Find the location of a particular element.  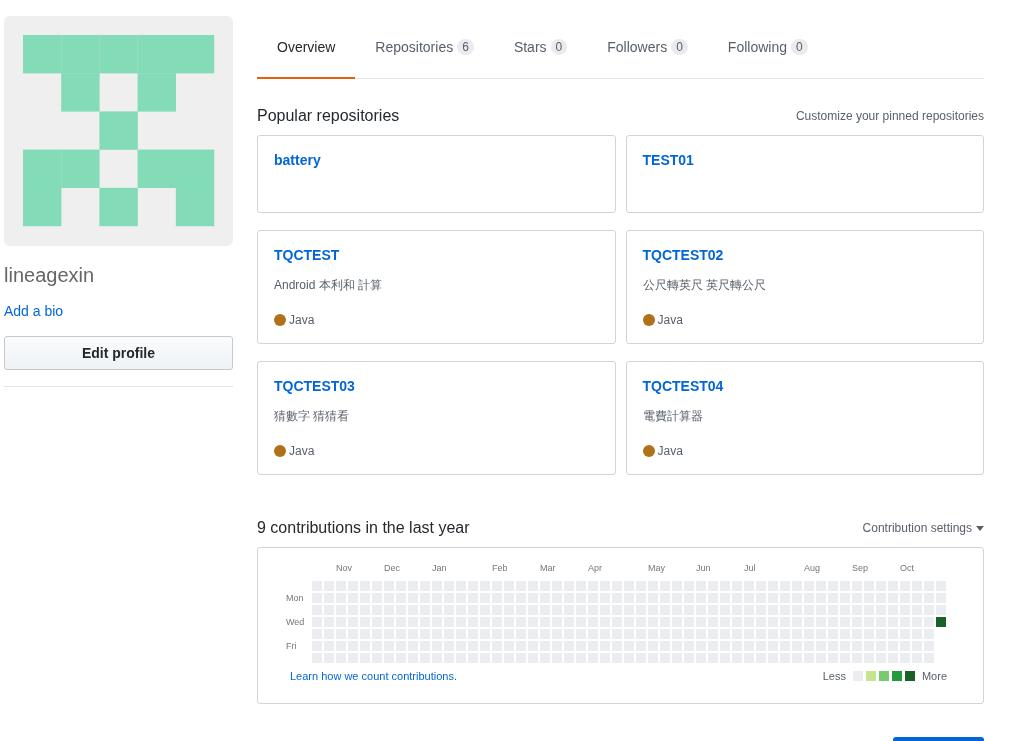

repo-description: 電費計算器 is located at coordinates (673, 416).